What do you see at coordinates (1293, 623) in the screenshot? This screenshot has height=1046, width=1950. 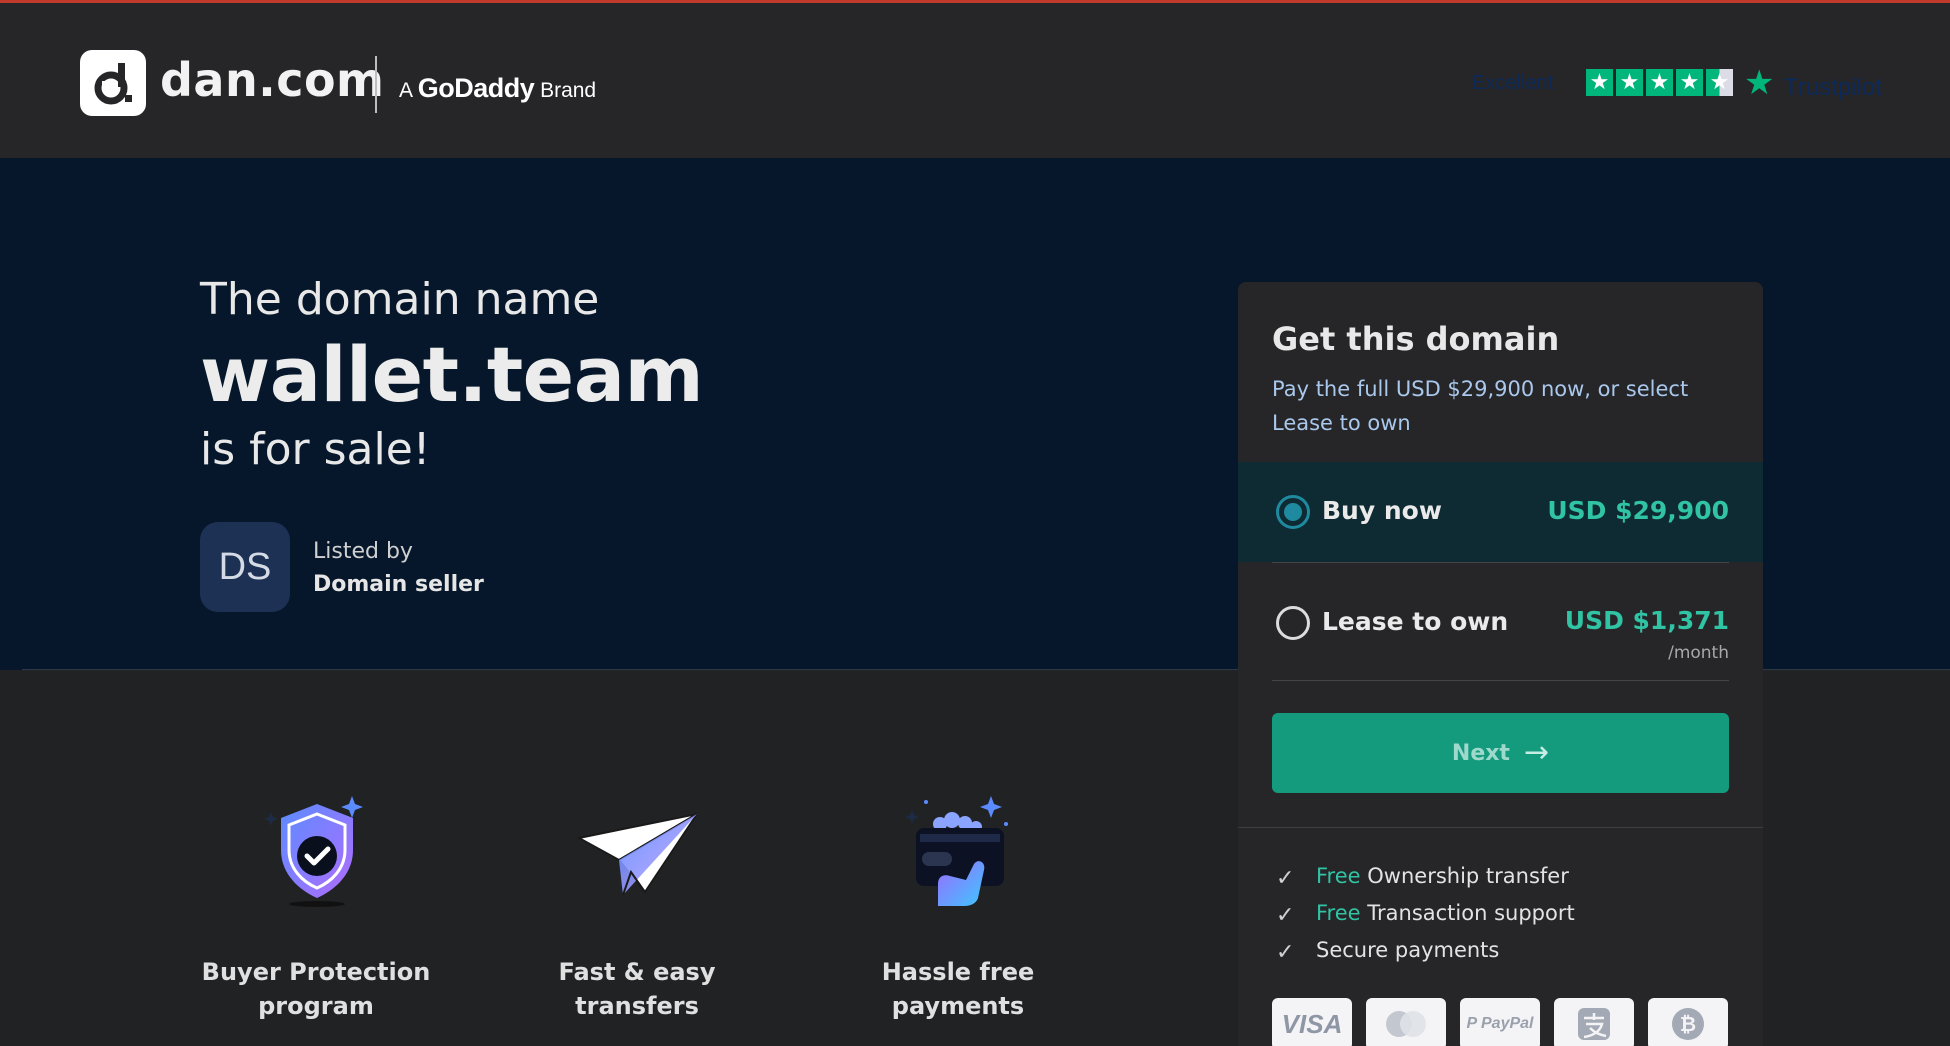 I see `radio-lease-to-own` at bounding box center [1293, 623].